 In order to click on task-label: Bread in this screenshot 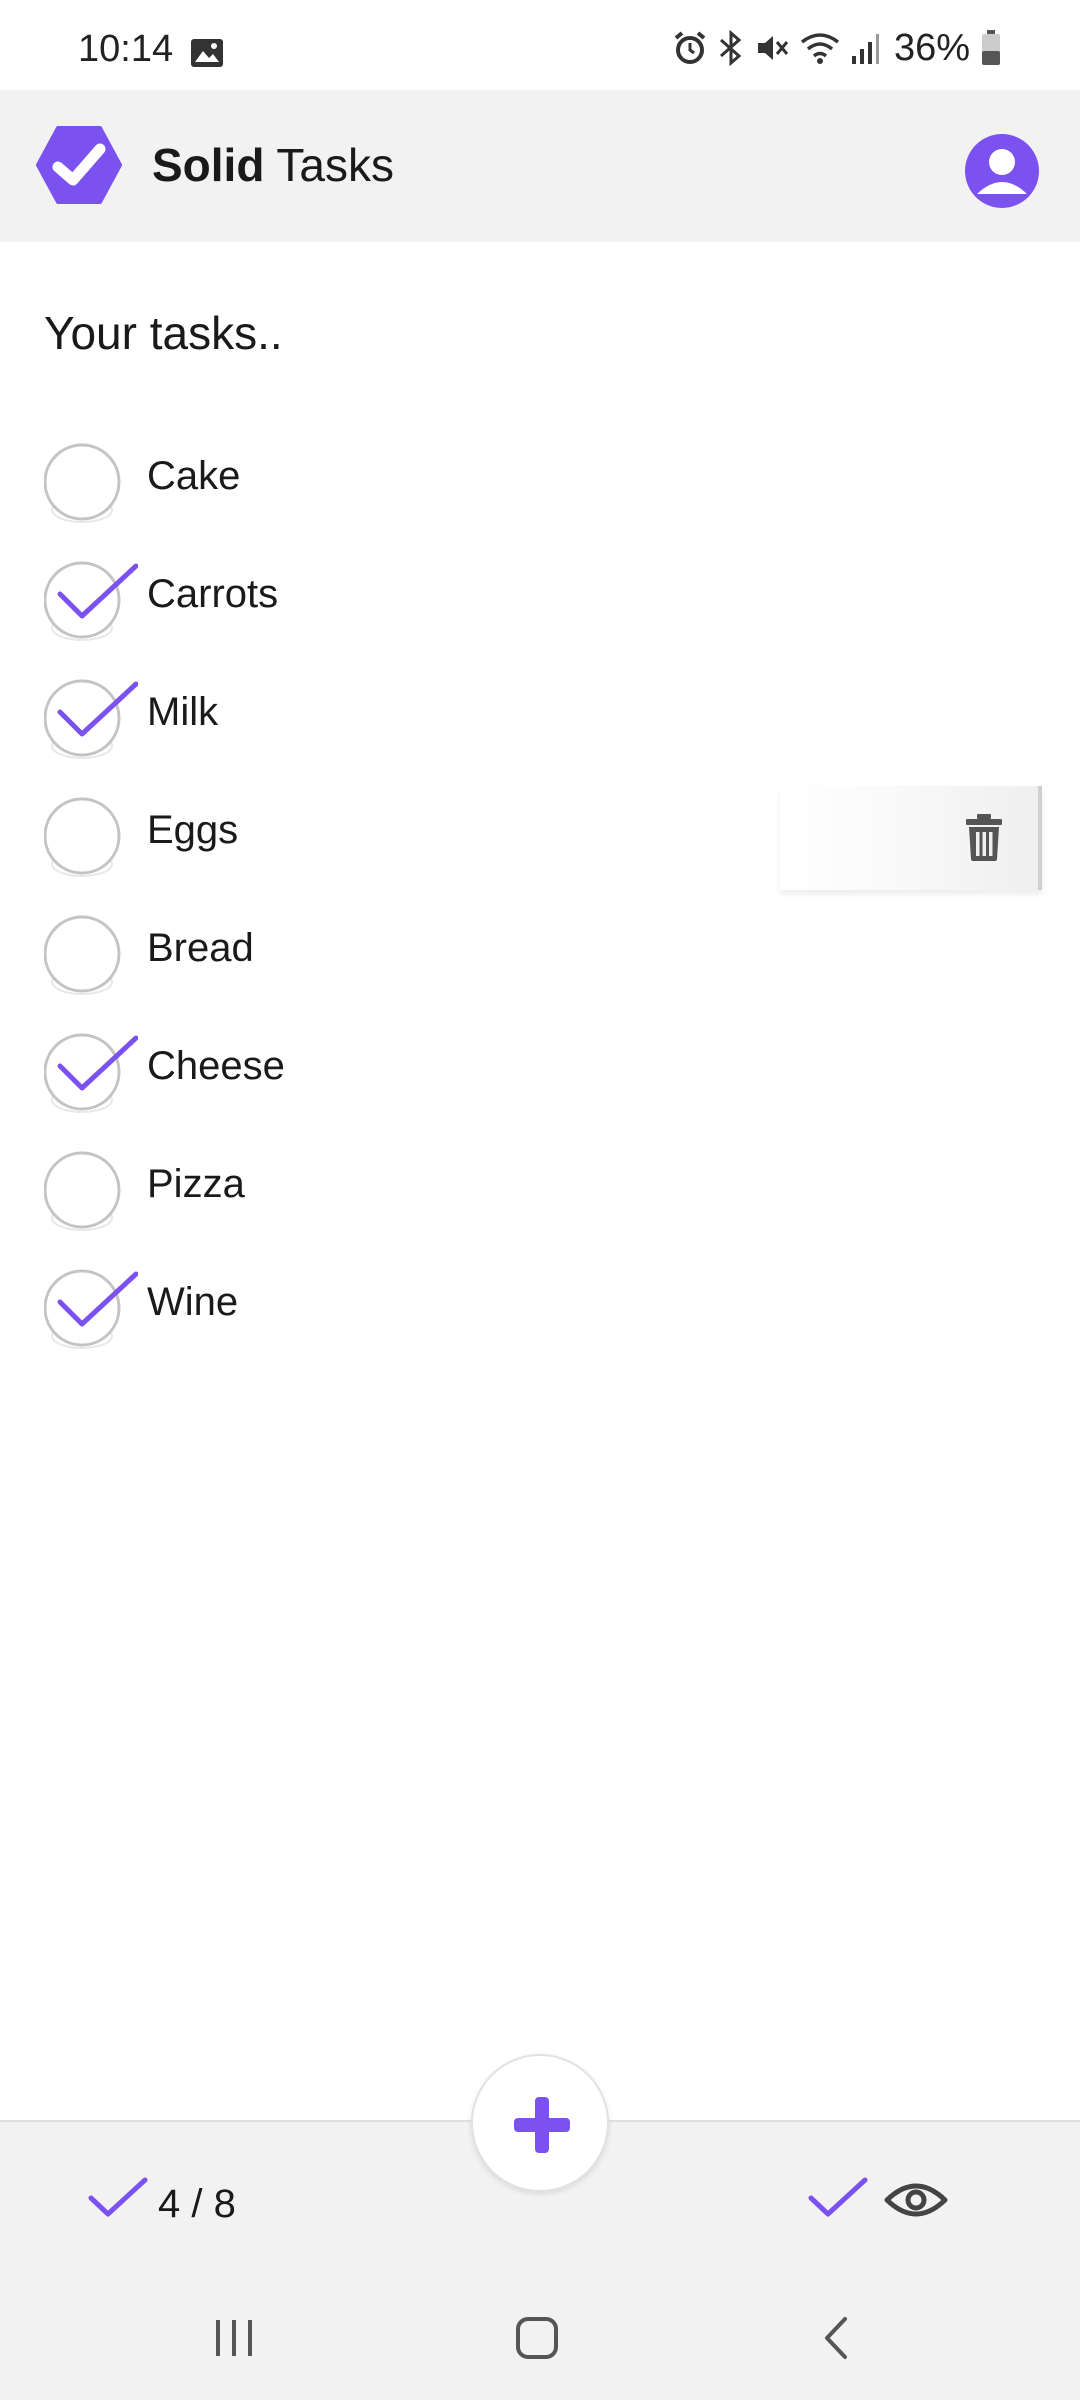, I will do `click(200, 948)`.